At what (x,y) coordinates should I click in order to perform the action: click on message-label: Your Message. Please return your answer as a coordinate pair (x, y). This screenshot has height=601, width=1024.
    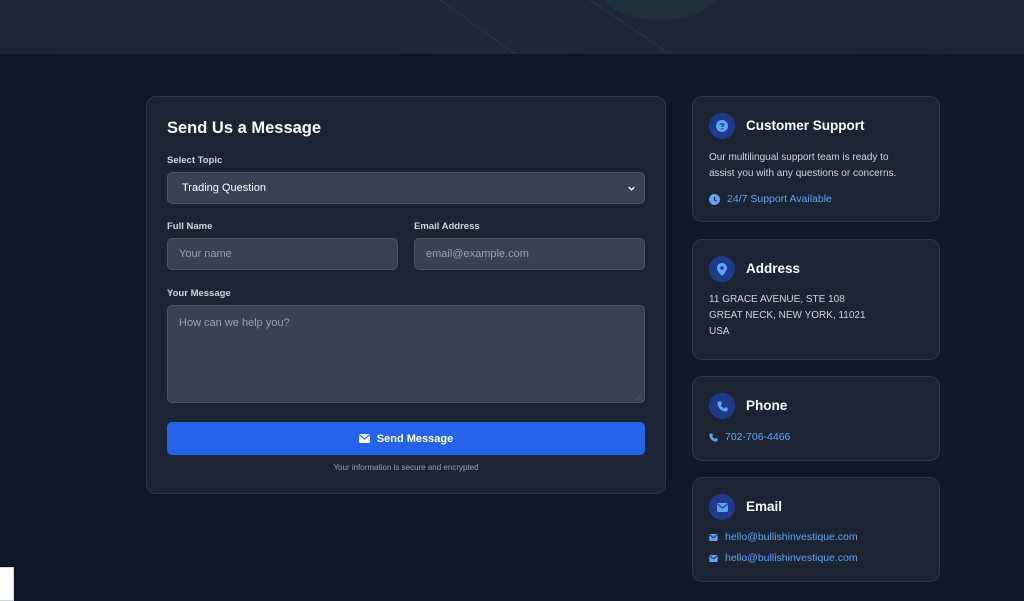
    Looking at the image, I should click on (199, 293).